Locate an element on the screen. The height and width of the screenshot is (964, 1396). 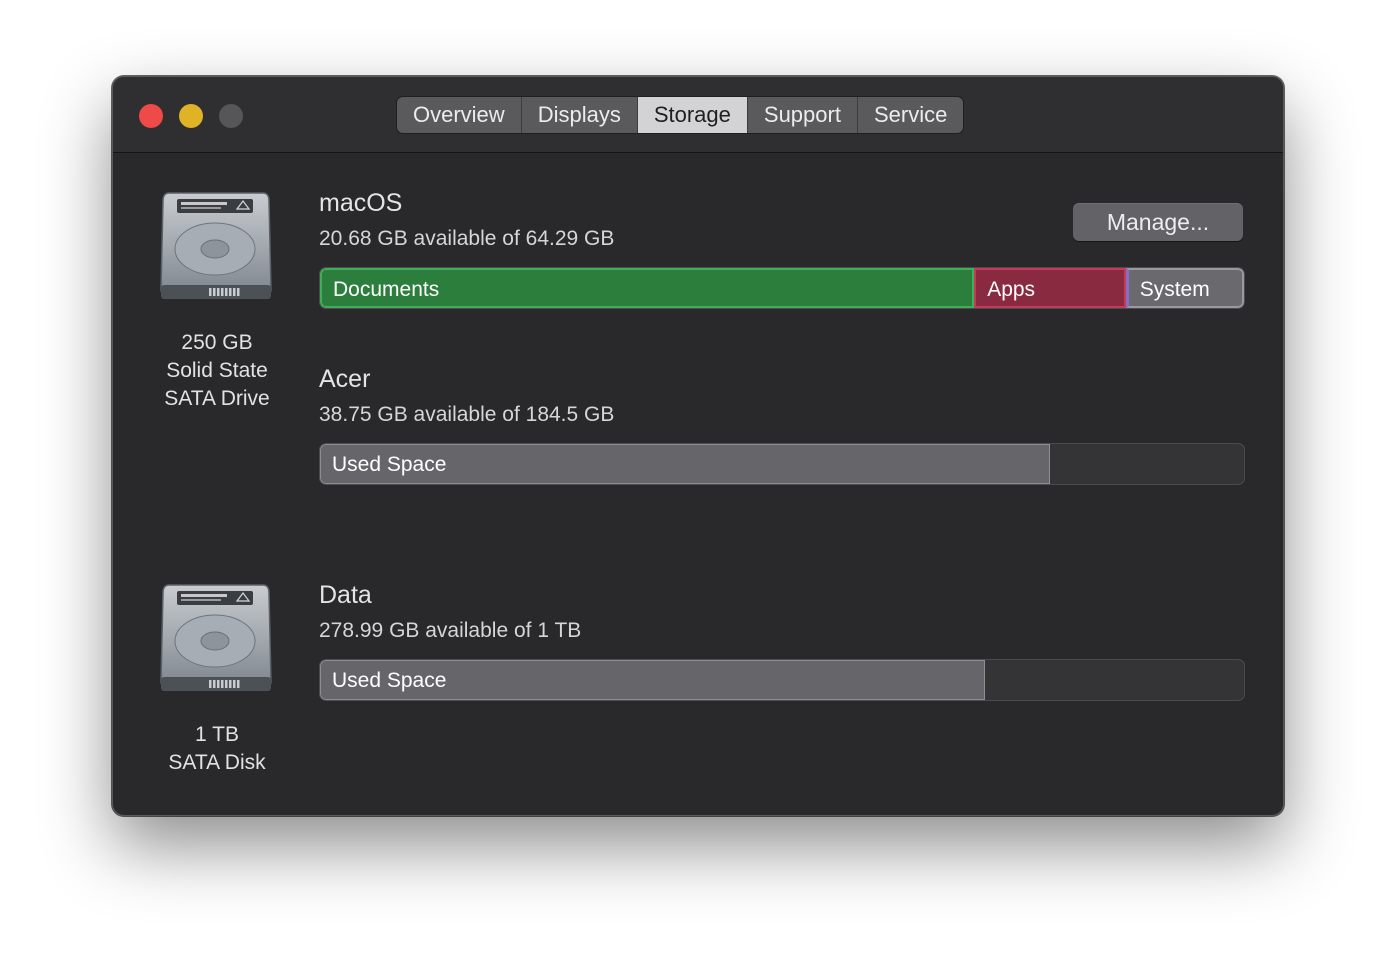
volume-name-macos: macOS is located at coordinates (361, 203).